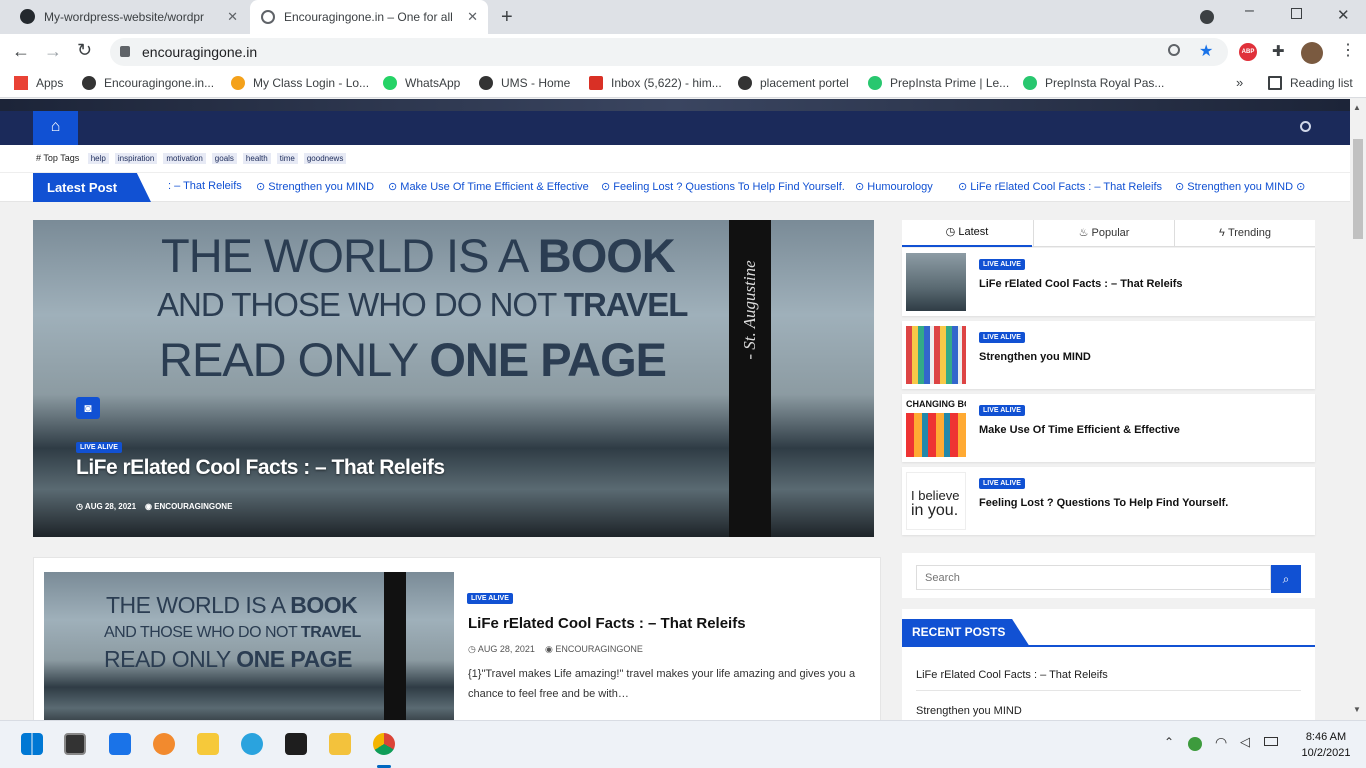 This screenshot has width=1366, height=768. Describe the element at coordinates (421, 83) in the screenshot. I see `bookmark-whatsapp: WhatsApp` at that location.